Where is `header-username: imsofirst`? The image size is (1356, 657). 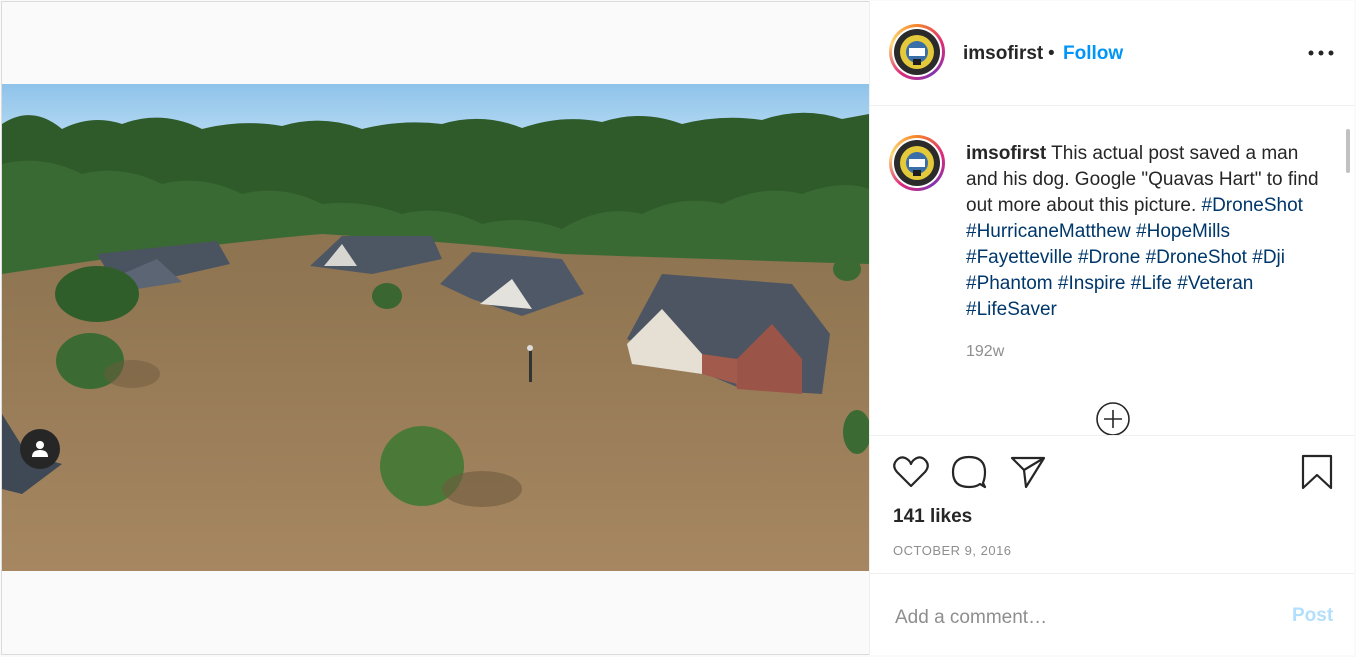
header-username: imsofirst is located at coordinates (1003, 54).